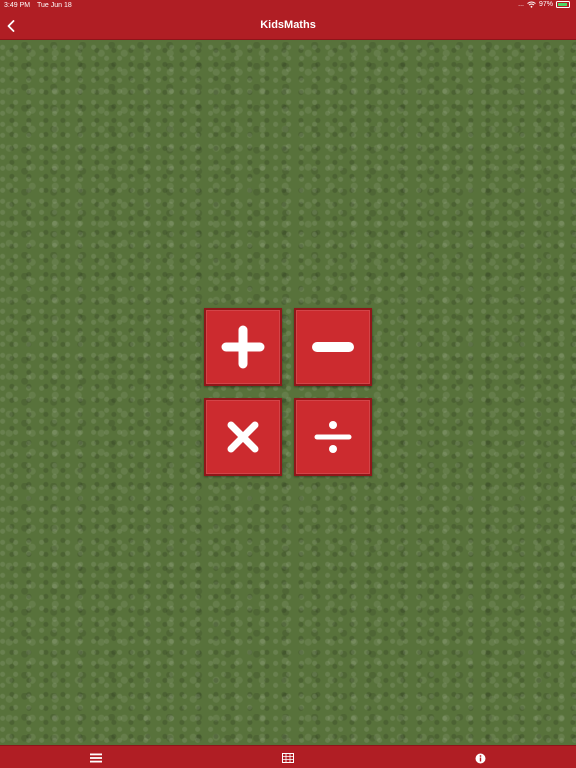 This screenshot has height=768, width=576. Describe the element at coordinates (531, 4) in the screenshot. I see `wifi-icon` at that location.